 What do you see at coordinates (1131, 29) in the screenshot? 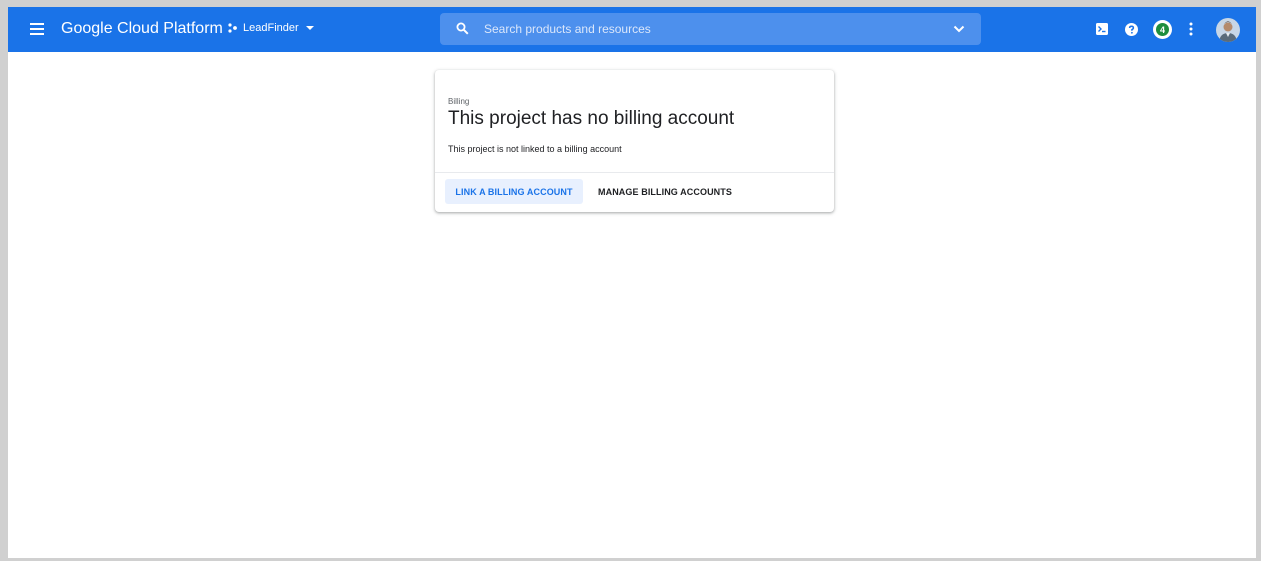
I see `help-icon` at bounding box center [1131, 29].